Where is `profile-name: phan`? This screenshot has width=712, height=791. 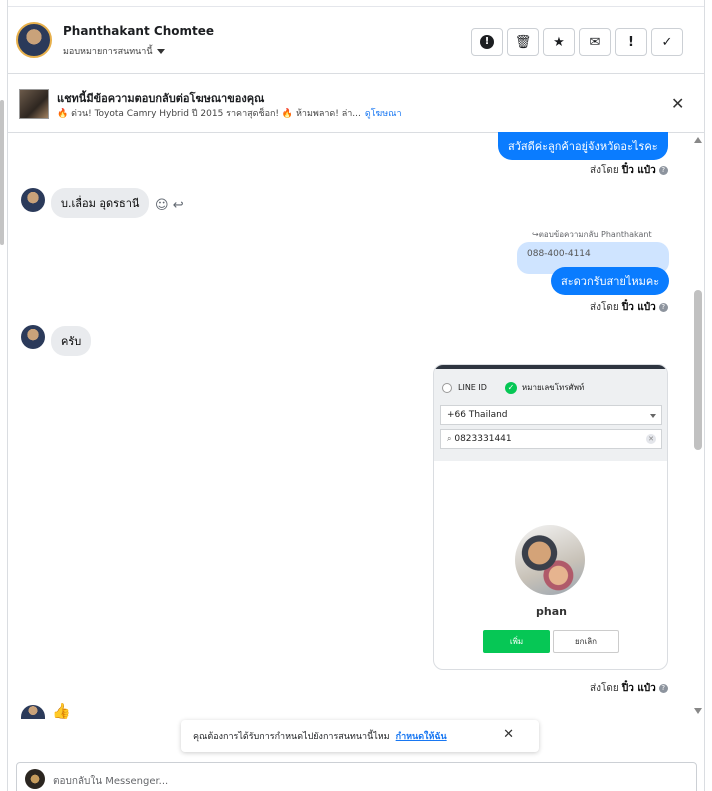 profile-name: phan is located at coordinates (551, 611).